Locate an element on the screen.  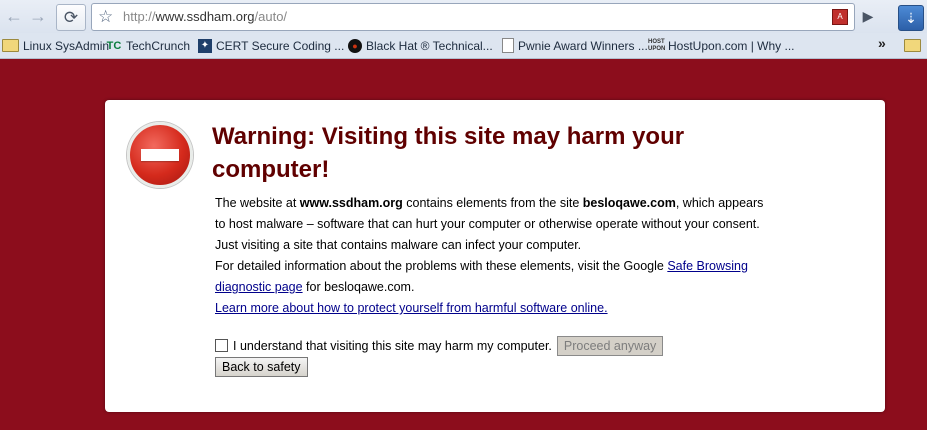
other-bookmarks-folder is located at coordinates (912, 45).